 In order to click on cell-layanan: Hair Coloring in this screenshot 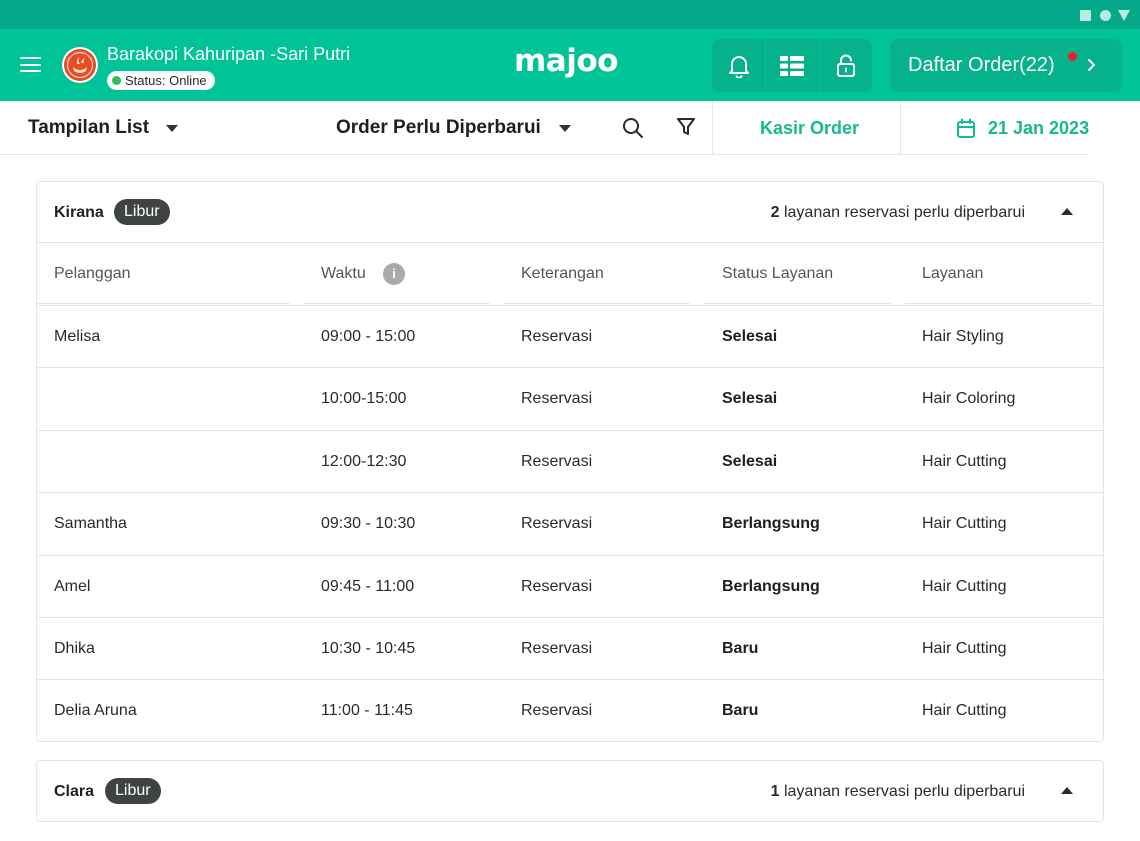, I will do `click(969, 399)`.